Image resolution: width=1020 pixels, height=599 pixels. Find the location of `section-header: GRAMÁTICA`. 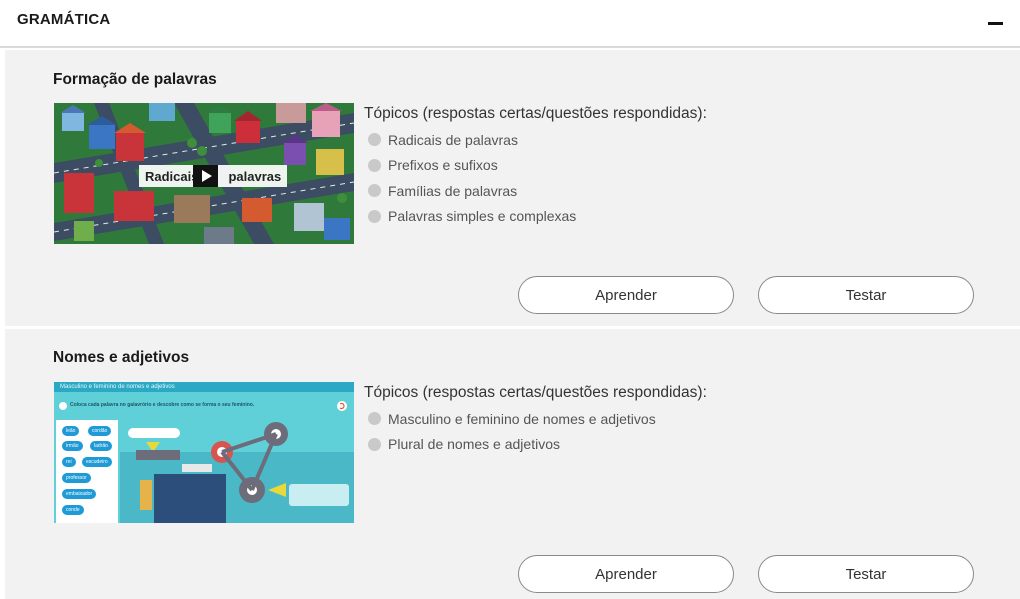

section-header: GRAMÁTICA is located at coordinates (510, 24).